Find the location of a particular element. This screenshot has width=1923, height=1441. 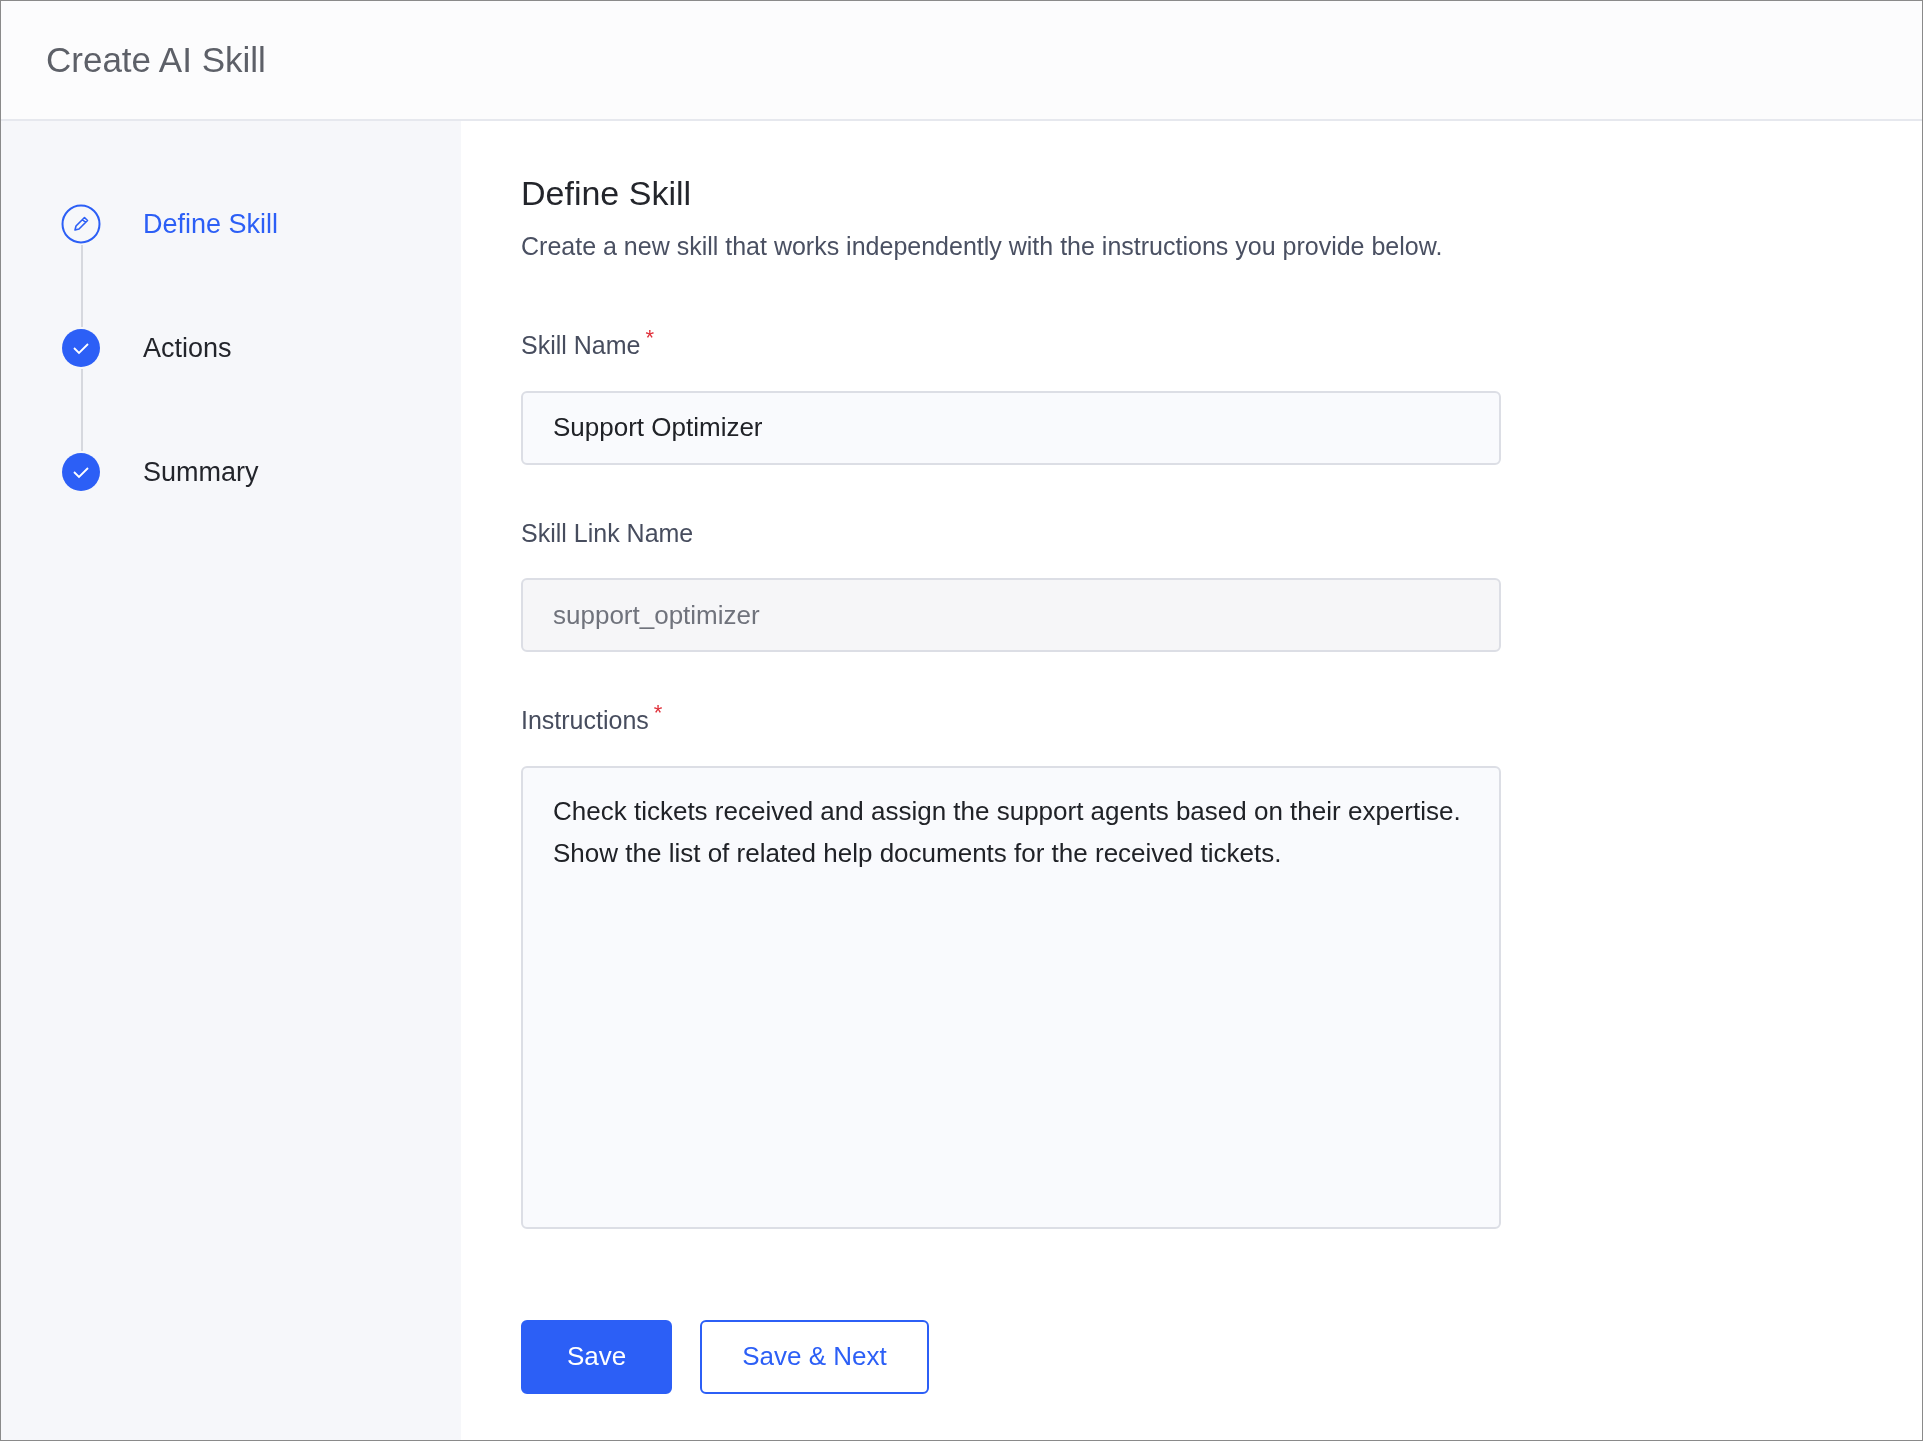

section-title: Define Skill is located at coordinates (607, 193).